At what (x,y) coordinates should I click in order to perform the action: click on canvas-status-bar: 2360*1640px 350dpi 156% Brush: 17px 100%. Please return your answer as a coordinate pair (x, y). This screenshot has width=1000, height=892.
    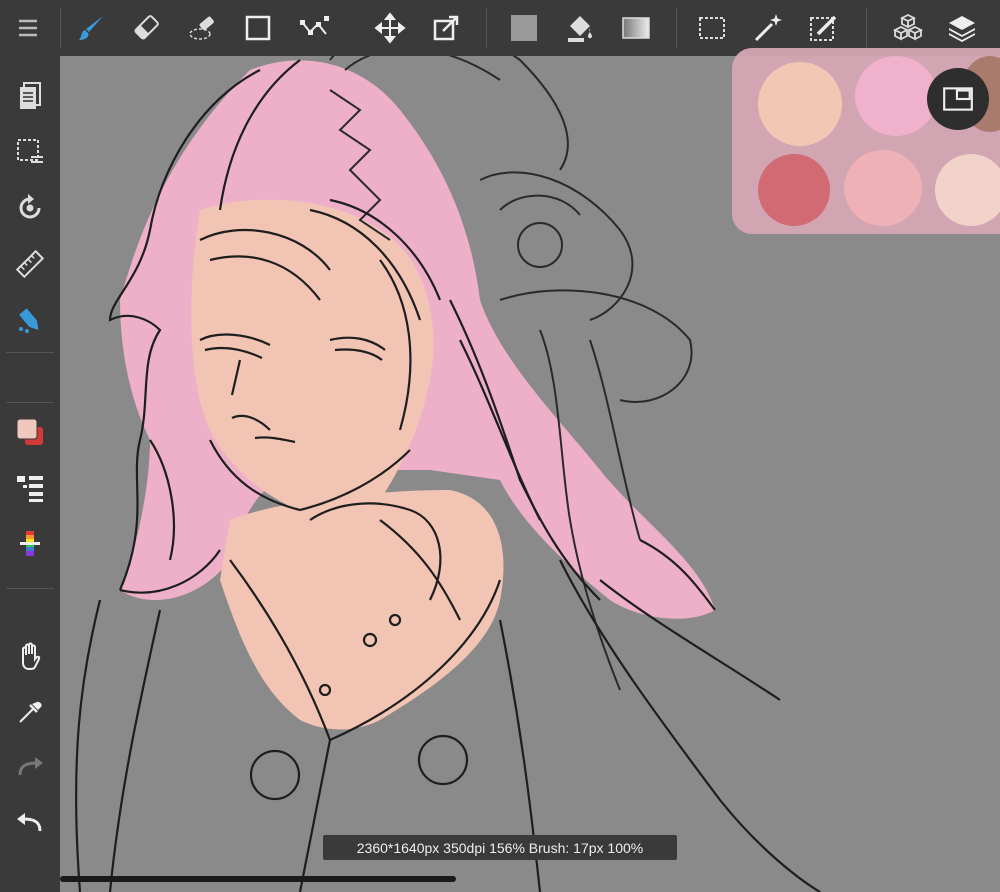
    Looking at the image, I should click on (500, 847).